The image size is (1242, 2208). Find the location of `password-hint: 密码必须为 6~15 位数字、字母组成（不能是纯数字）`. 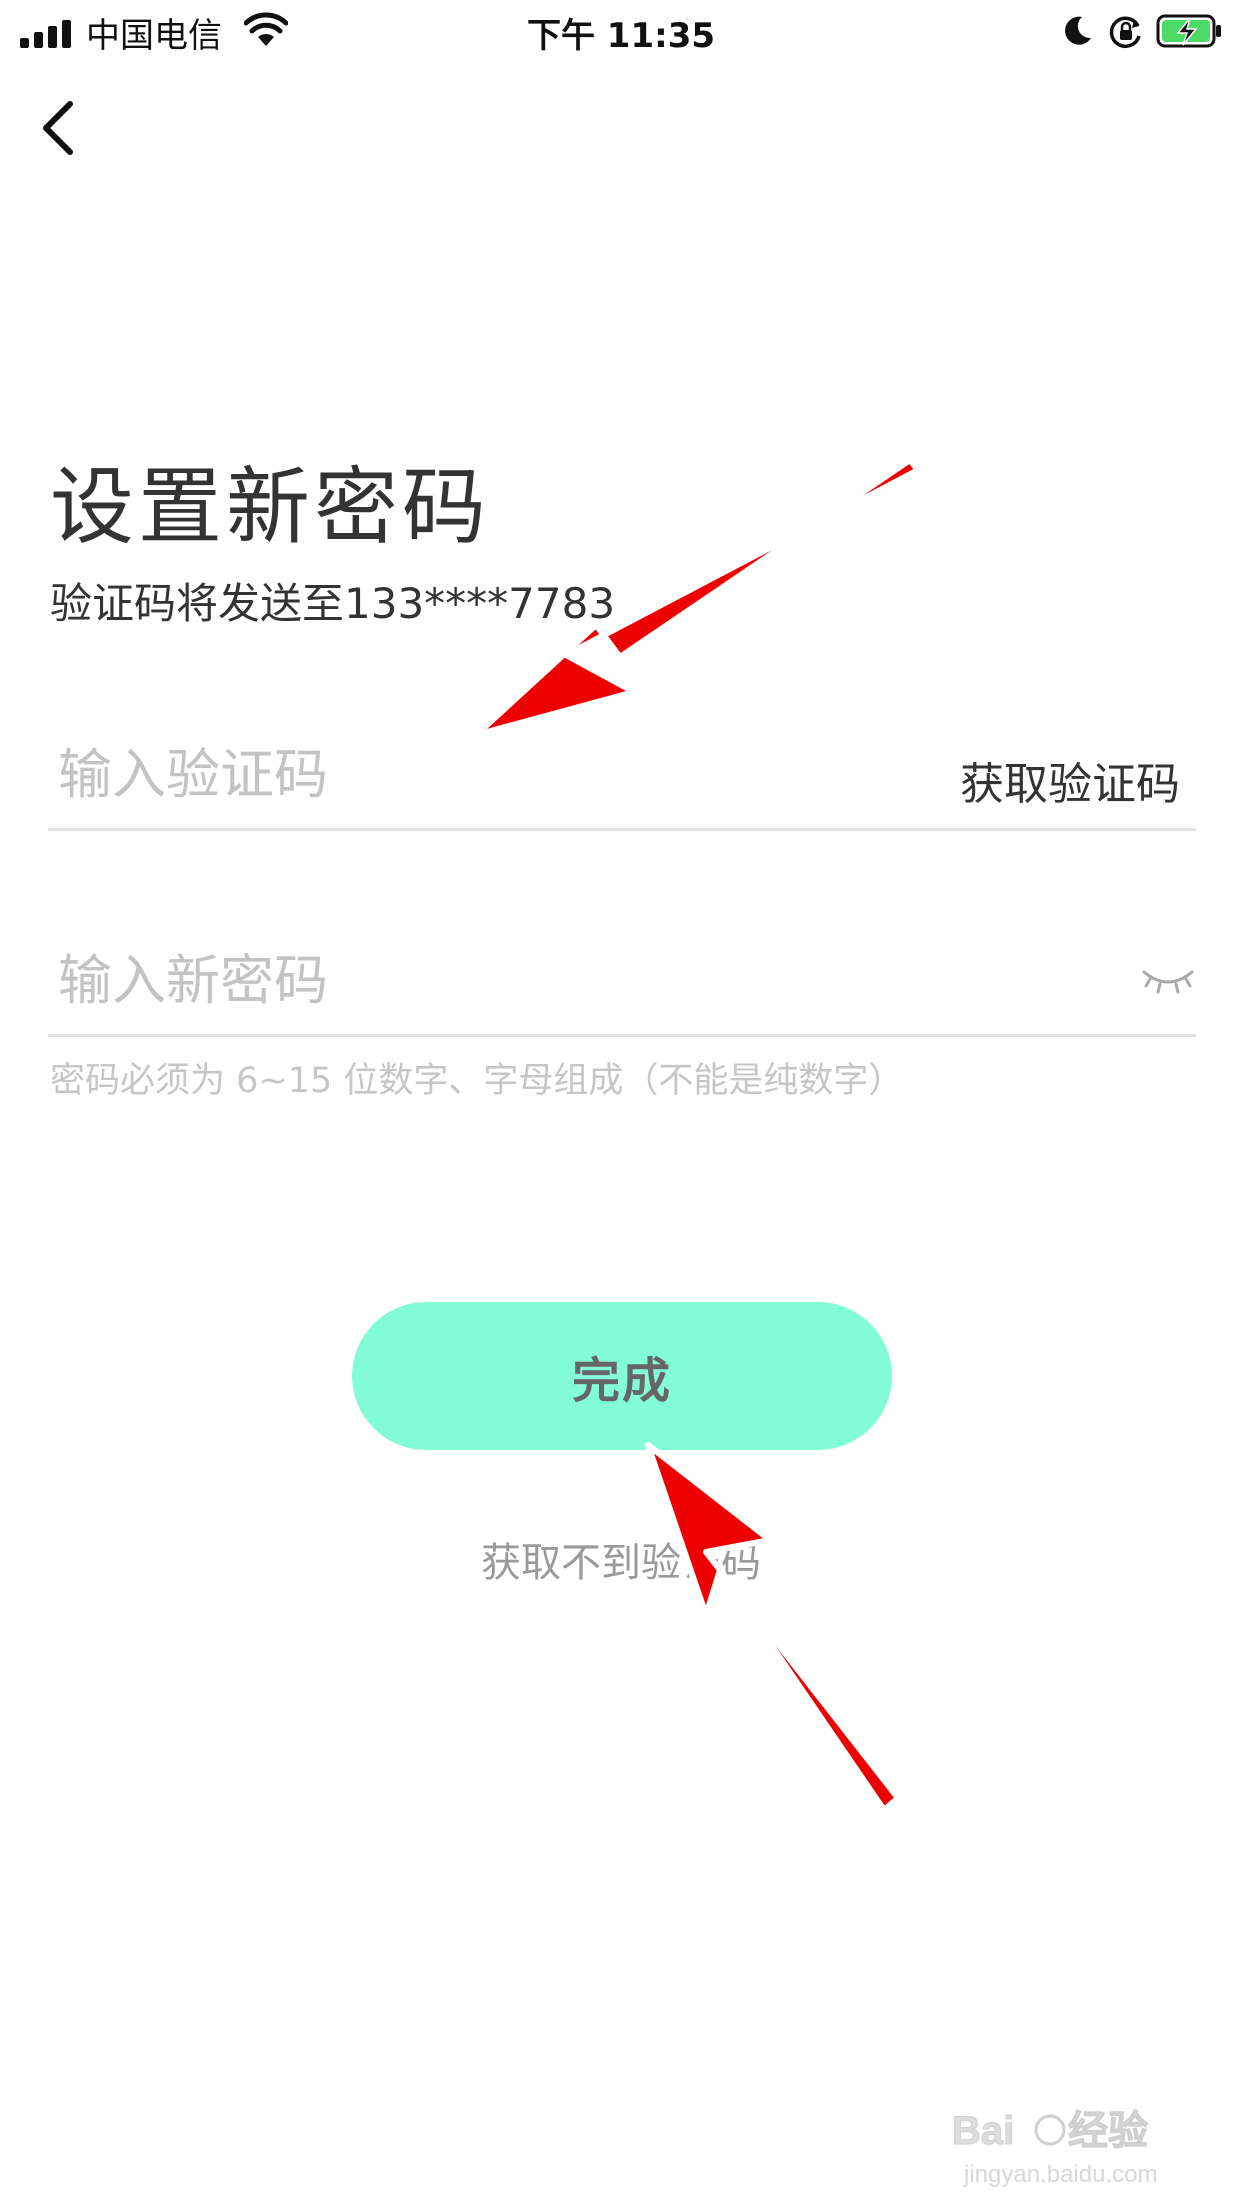

password-hint: 密码必须为 6~15 位数字、字母组成（不能是纯数字） is located at coordinates (477, 1081).